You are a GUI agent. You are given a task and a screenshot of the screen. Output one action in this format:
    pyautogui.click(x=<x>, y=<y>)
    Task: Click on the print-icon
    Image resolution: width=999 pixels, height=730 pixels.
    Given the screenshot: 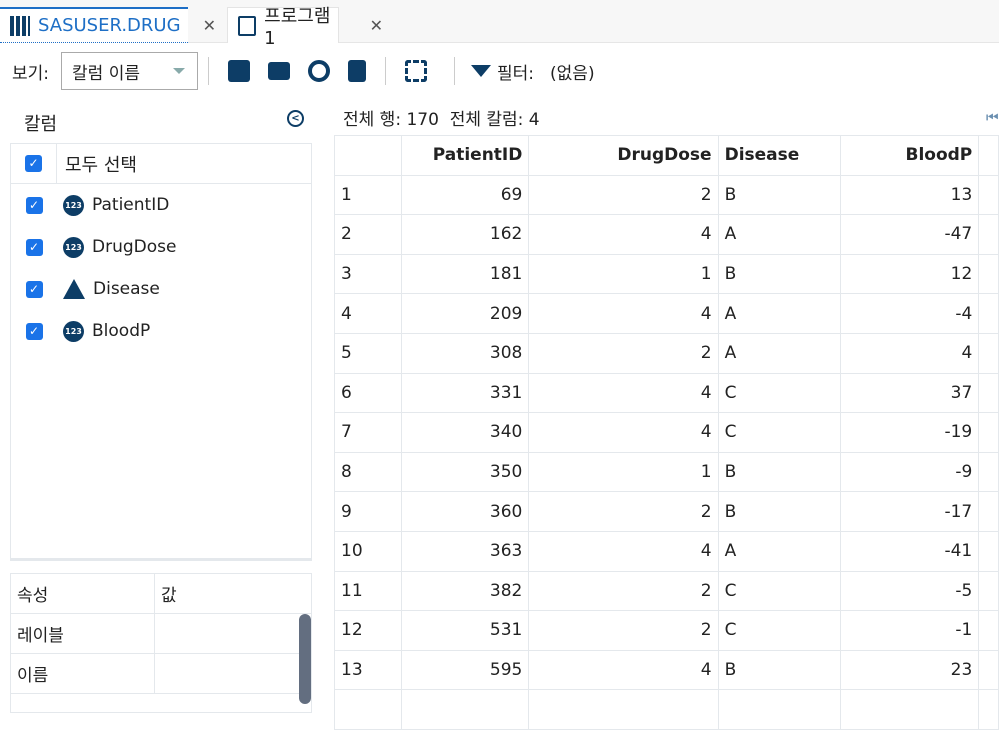 What is the action you would take?
    pyautogui.click(x=279, y=71)
    